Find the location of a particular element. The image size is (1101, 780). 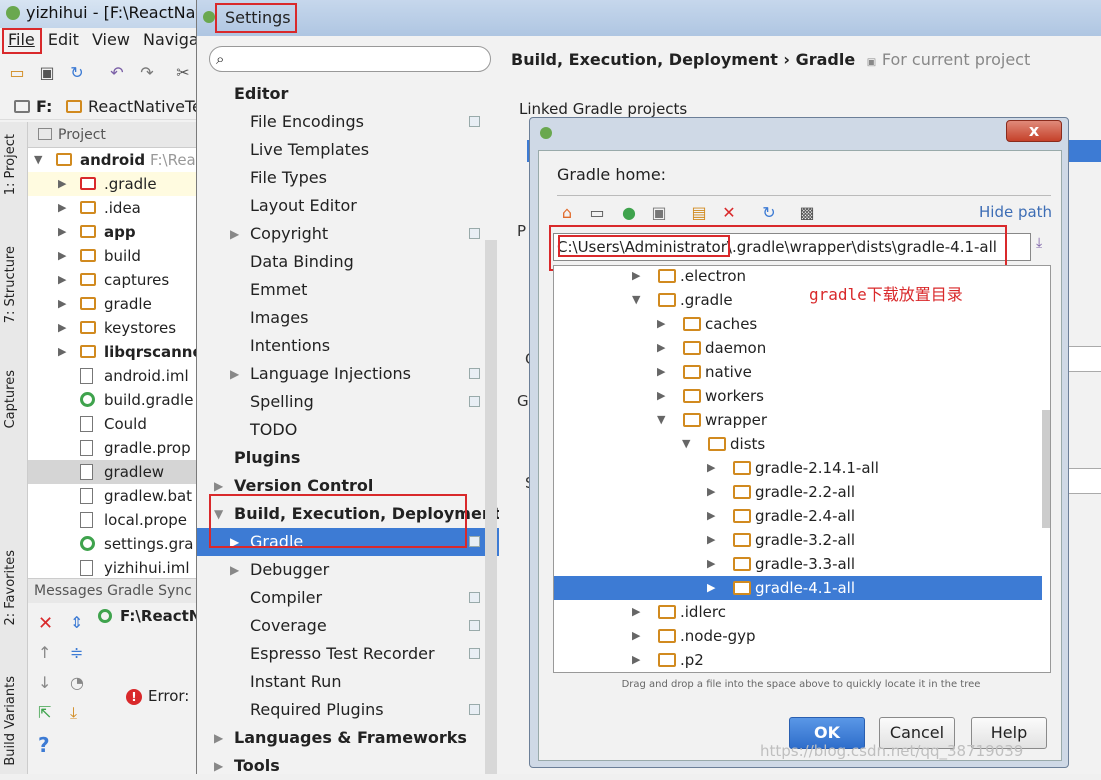

project-tree-item: ▶ .gradle is located at coordinates (114, 184).